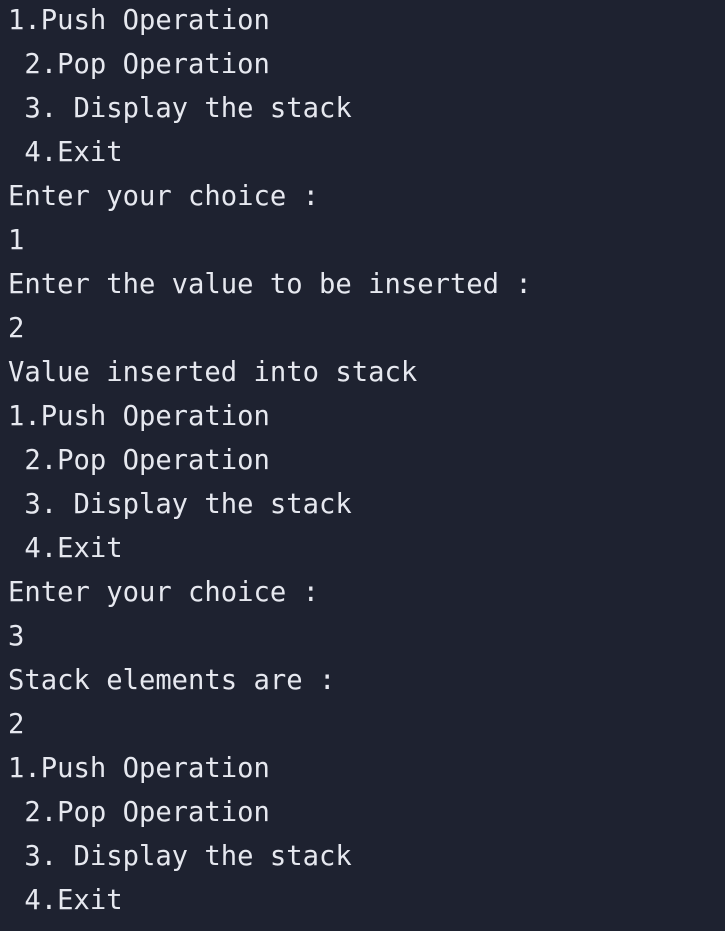  Describe the element at coordinates (16, 240) in the screenshot. I see `choice-input-line: 1` at that location.